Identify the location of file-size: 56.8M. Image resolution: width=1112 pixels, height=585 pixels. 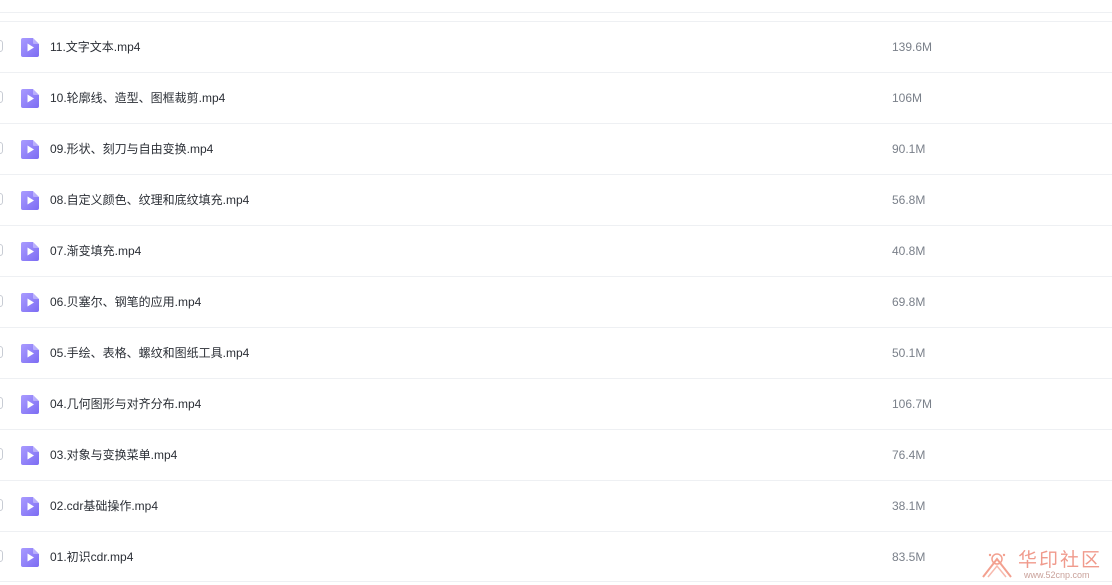
(909, 200).